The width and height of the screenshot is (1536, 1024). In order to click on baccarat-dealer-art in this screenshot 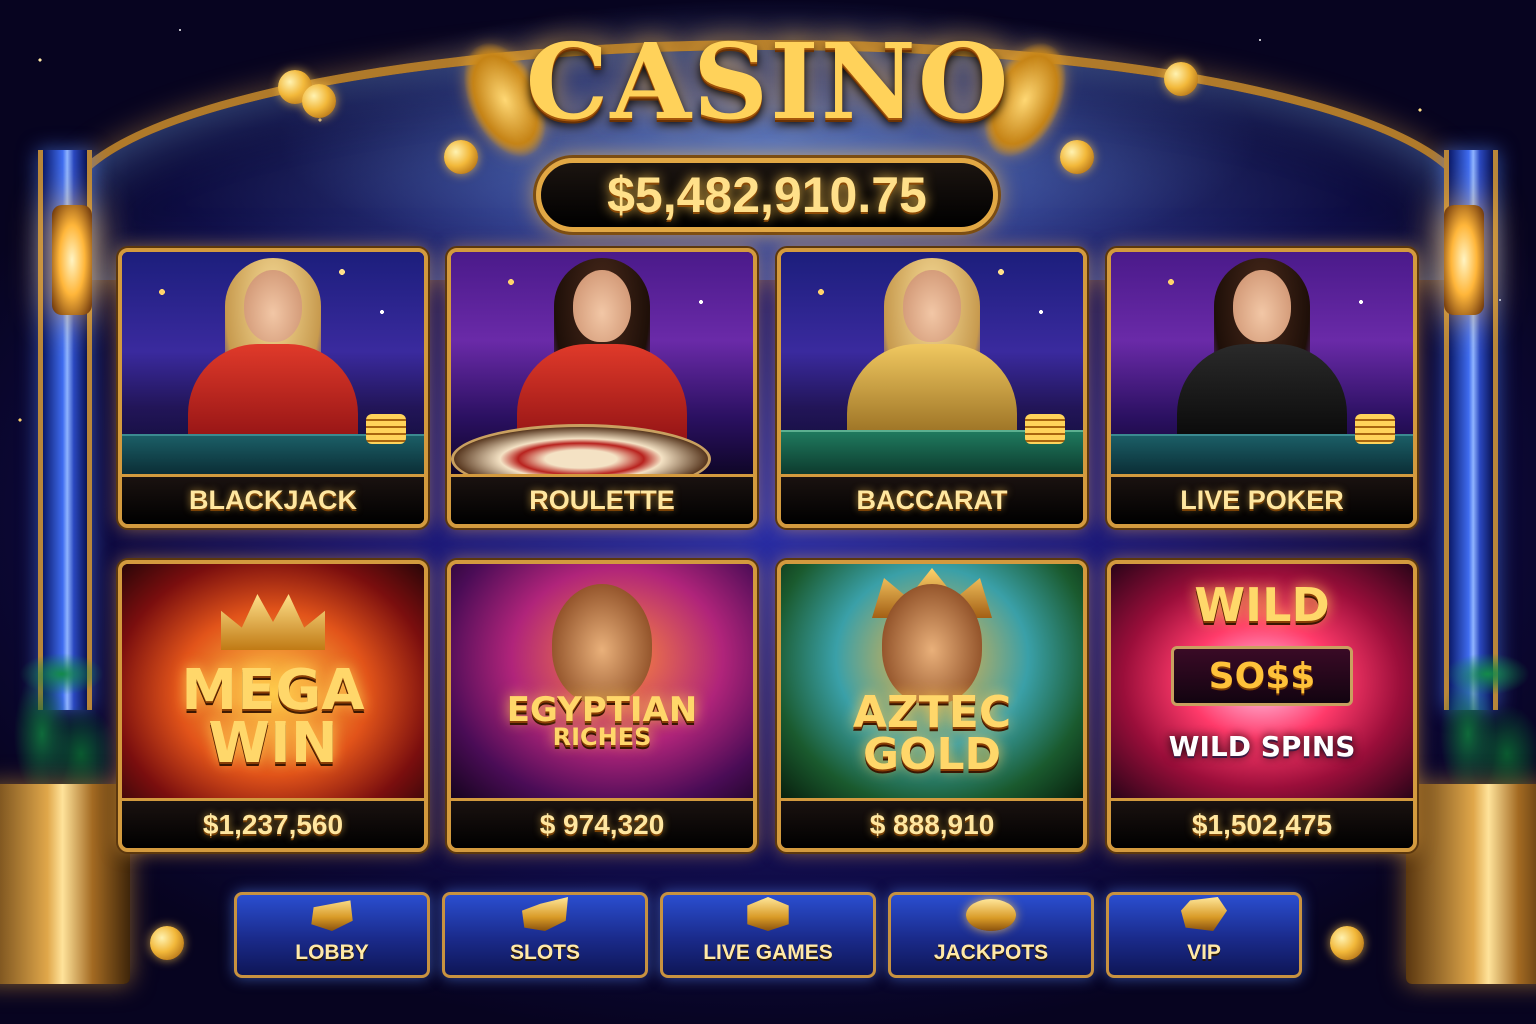, I will do `click(932, 363)`.